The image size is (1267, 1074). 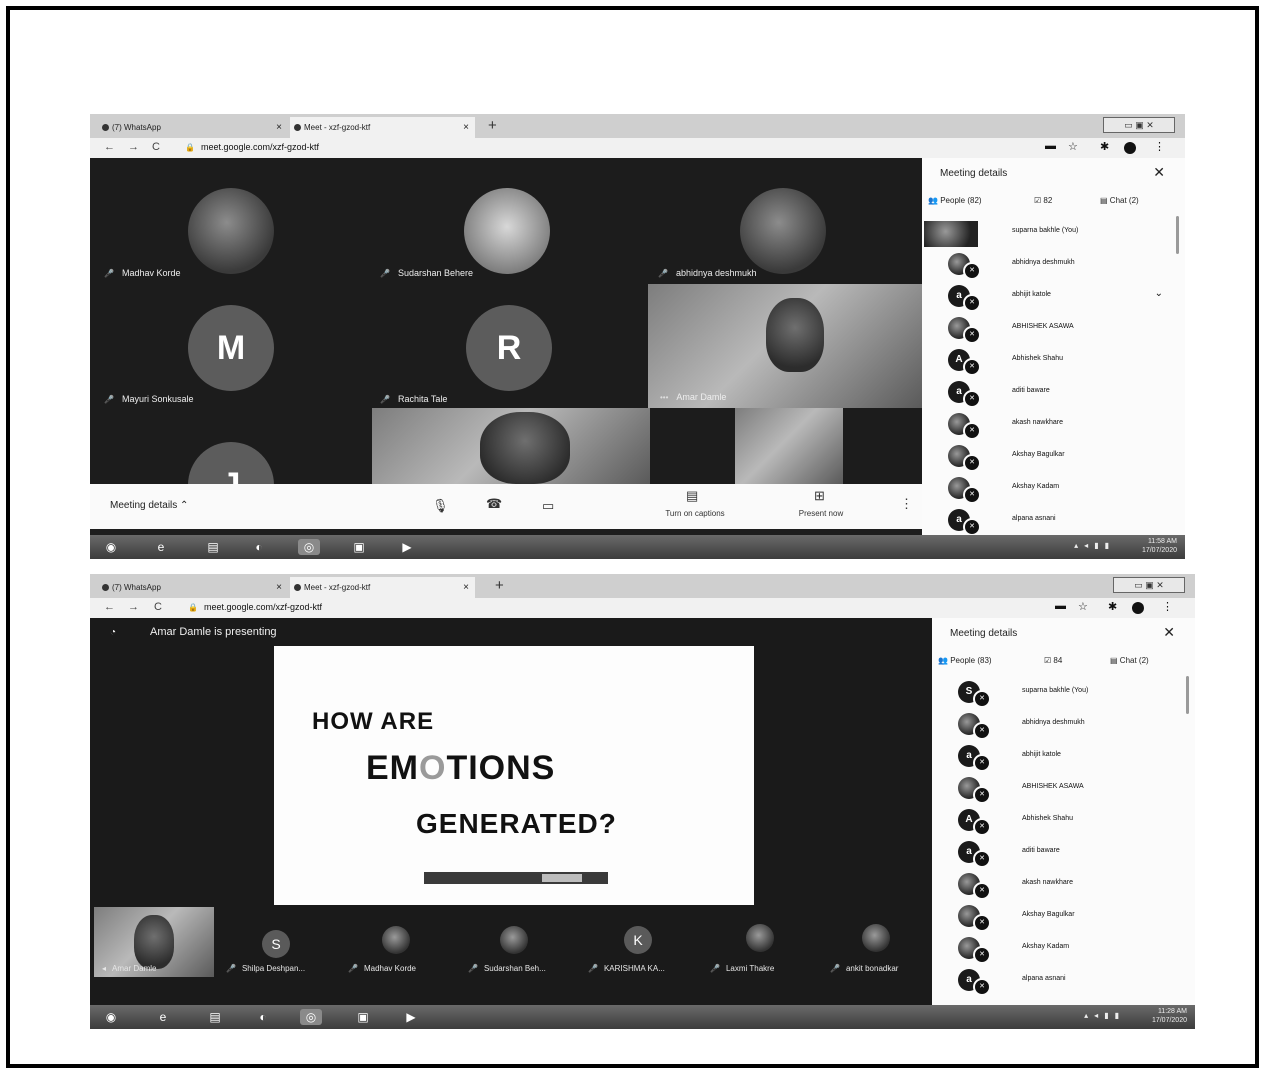 What do you see at coordinates (1053, 660) in the screenshot?
I see `tab-tasks: ☑ 84` at bounding box center [1053, 660].